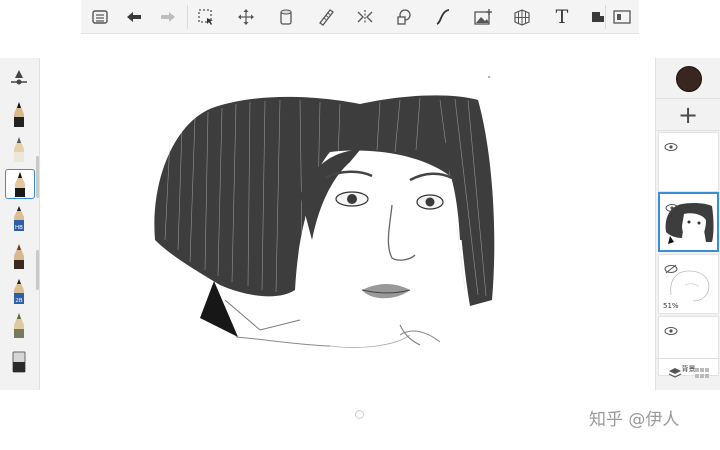  Describe the element at coordinates (689, 79) in the screenshot. I see `color-picker-swatch` at that location.